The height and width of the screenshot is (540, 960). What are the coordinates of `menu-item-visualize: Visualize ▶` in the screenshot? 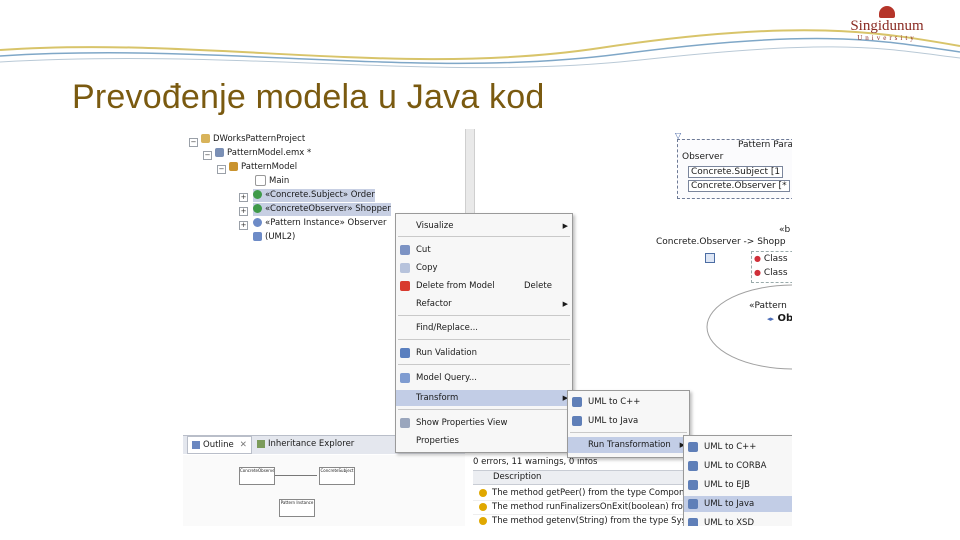 It's located at (484, 226).